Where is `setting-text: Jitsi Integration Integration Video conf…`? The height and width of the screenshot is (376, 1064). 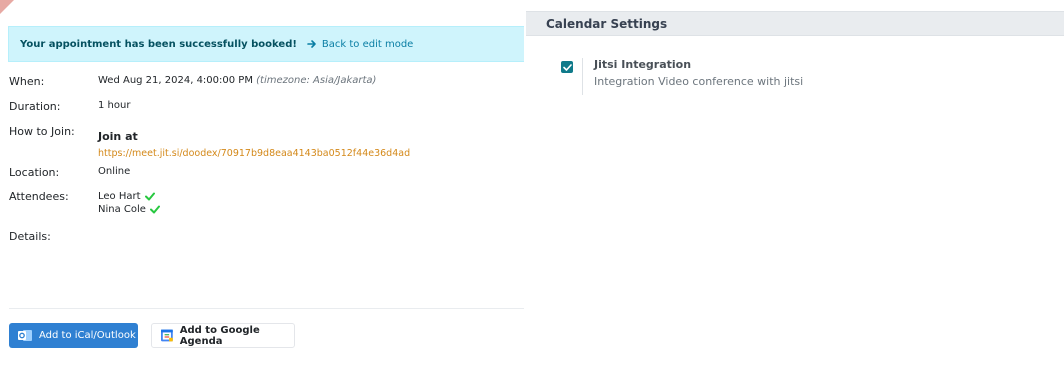 setting-text: Jitsi Integration Integration Video conf… is located at coordinates (698, 76).